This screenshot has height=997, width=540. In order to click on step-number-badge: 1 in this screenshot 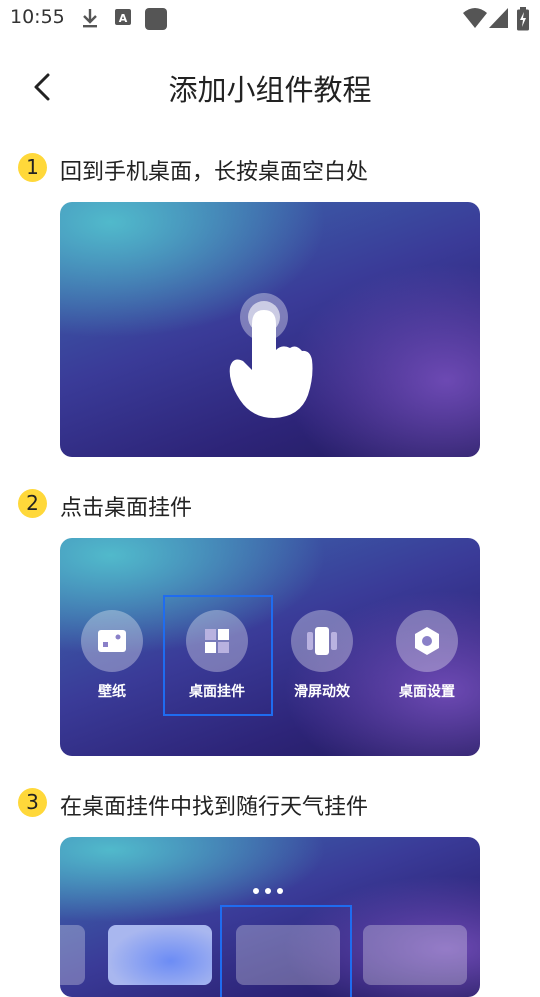, I will do `click(32, 167)`.